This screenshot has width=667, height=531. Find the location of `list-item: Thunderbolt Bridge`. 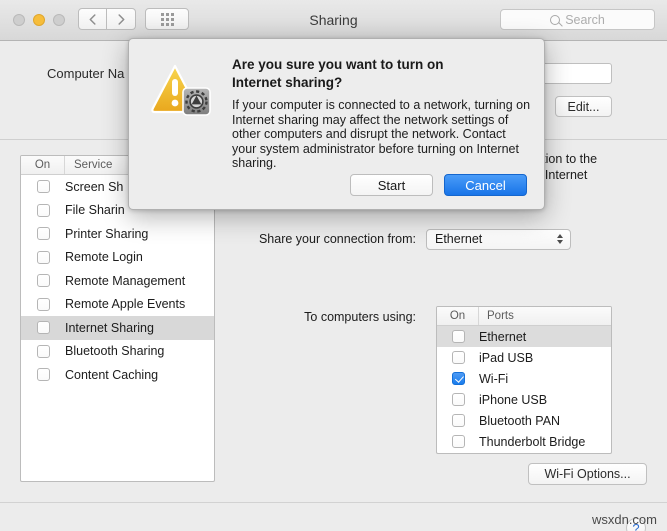

list-item: Thunderbolt Bridge is located at coordinates (524, 441).